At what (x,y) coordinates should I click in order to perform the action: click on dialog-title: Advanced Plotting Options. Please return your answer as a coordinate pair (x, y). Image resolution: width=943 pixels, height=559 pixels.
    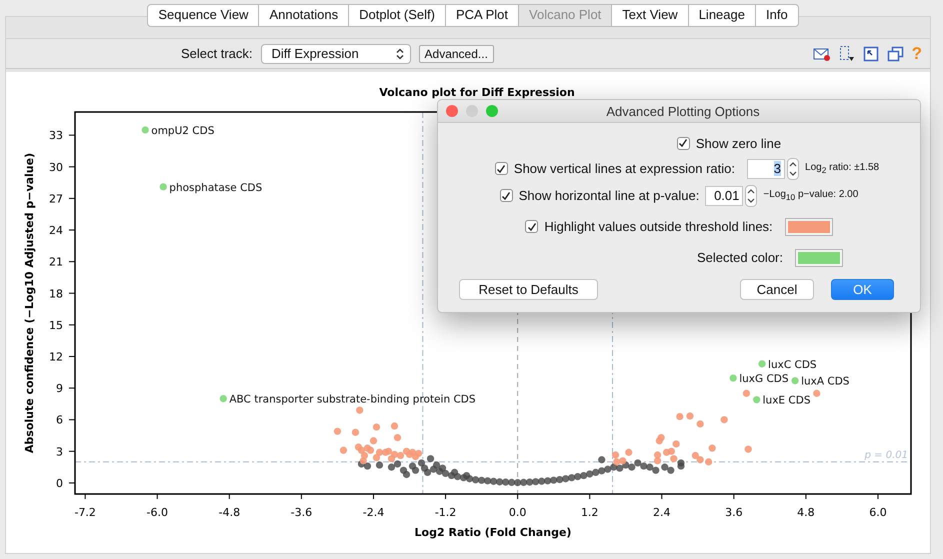
    Looking at the image, I should click on (683, 111).